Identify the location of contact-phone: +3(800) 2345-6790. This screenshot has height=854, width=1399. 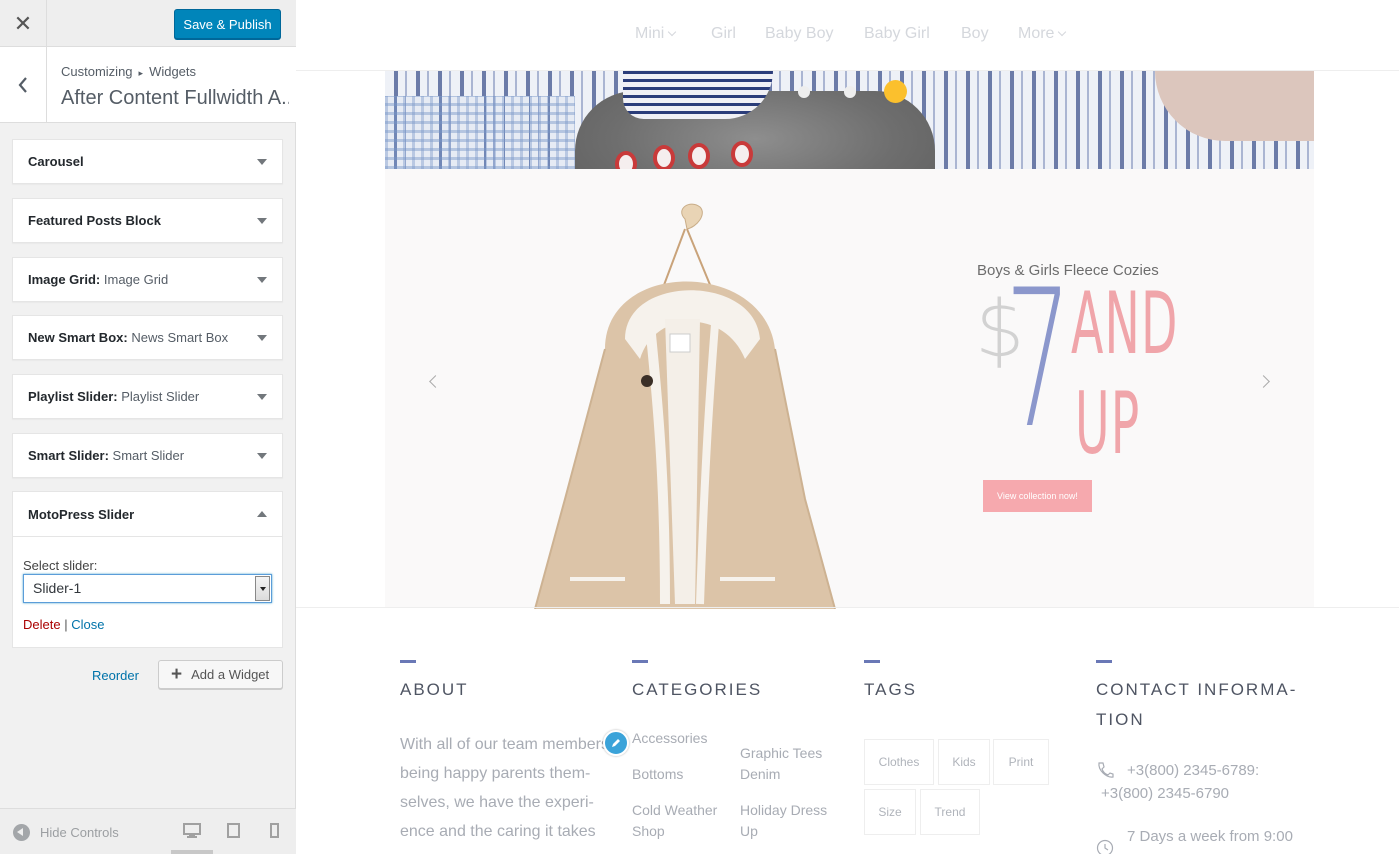
(1165, 793).